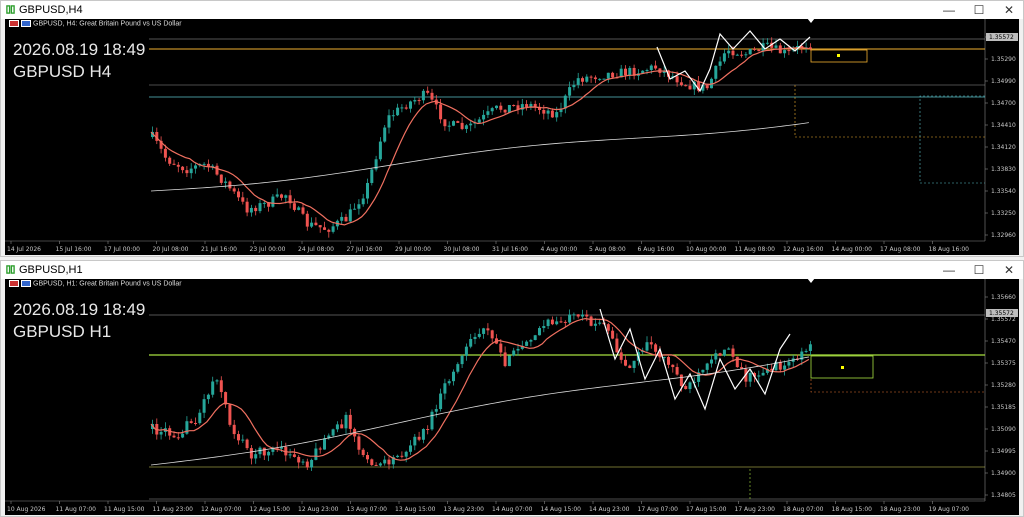 This screenshot has width=1024, height=517. I want to click on time-tick-label: 24 Jul 08:00, so click(316, 249).